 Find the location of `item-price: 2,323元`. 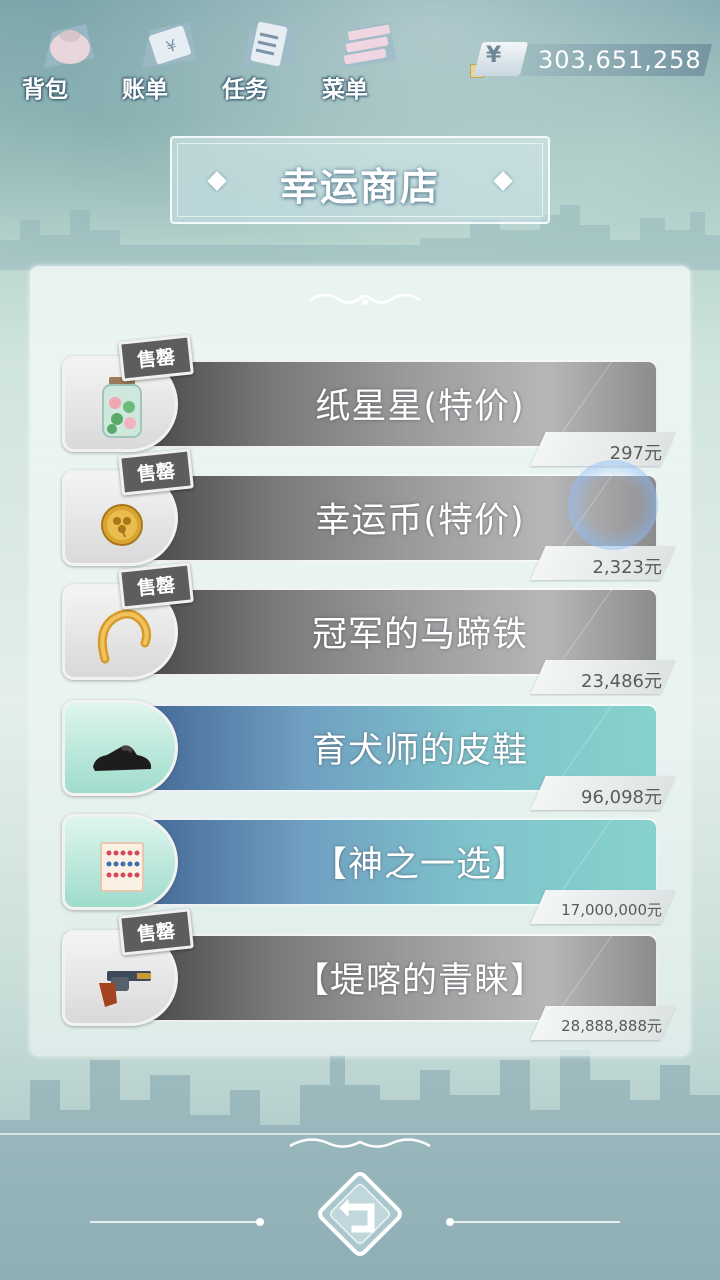

item-price: 2,323元 is located at coordinates (627, 567).